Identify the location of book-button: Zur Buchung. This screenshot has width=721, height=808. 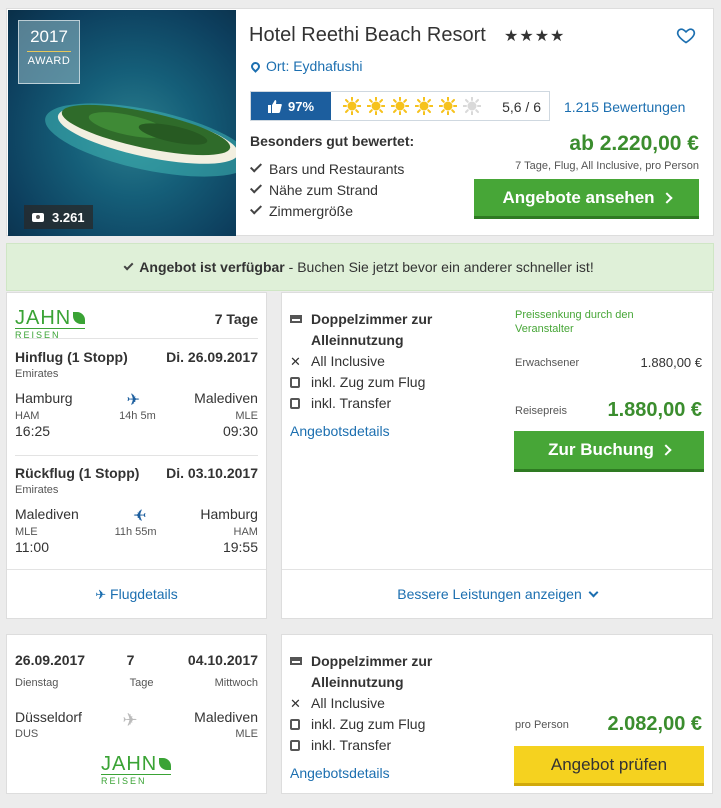
(609, 451).